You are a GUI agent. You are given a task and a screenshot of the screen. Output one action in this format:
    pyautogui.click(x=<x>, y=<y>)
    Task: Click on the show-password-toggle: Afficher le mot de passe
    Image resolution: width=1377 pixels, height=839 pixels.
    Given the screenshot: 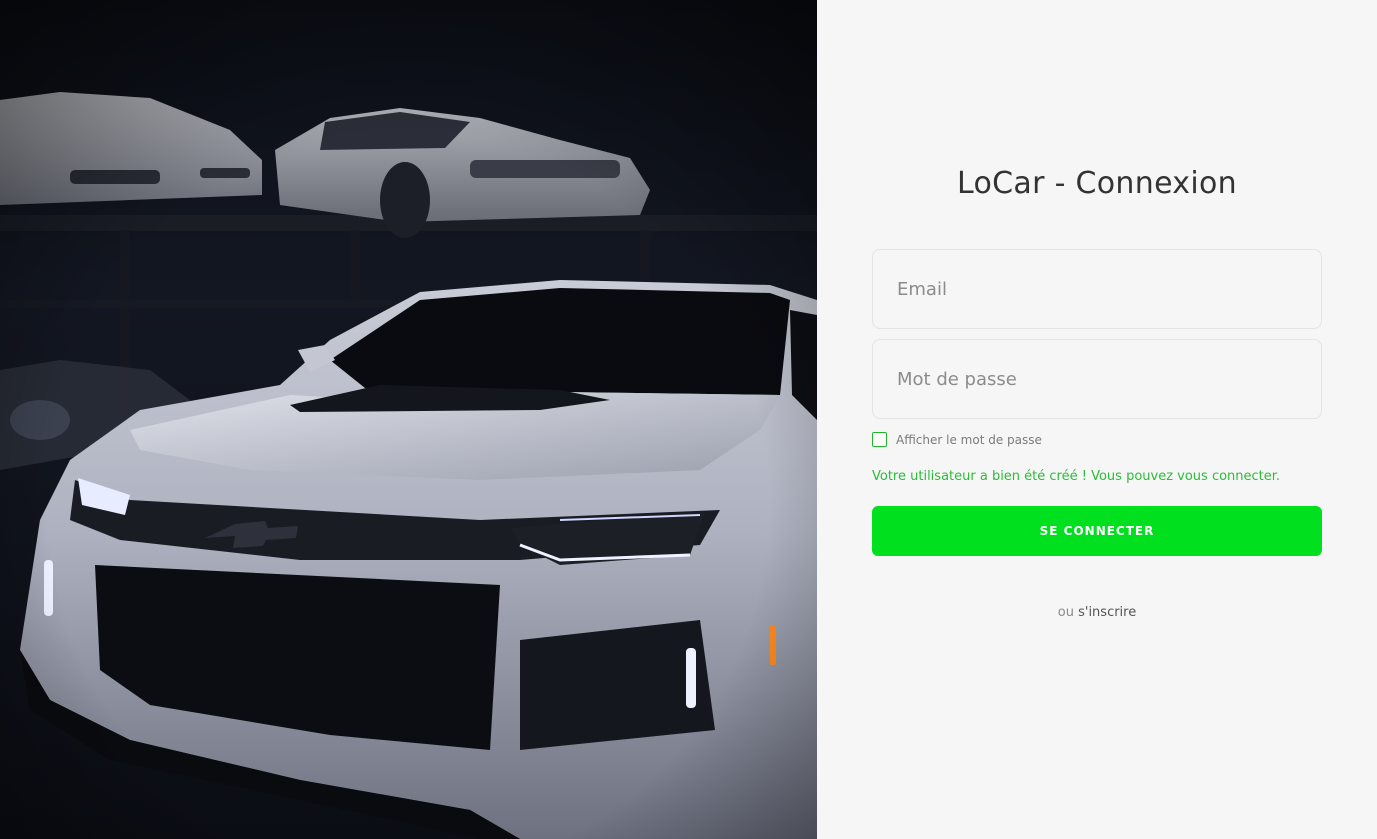 What is the action you would take?
    pyautogui.click(x=957, y=439)
    